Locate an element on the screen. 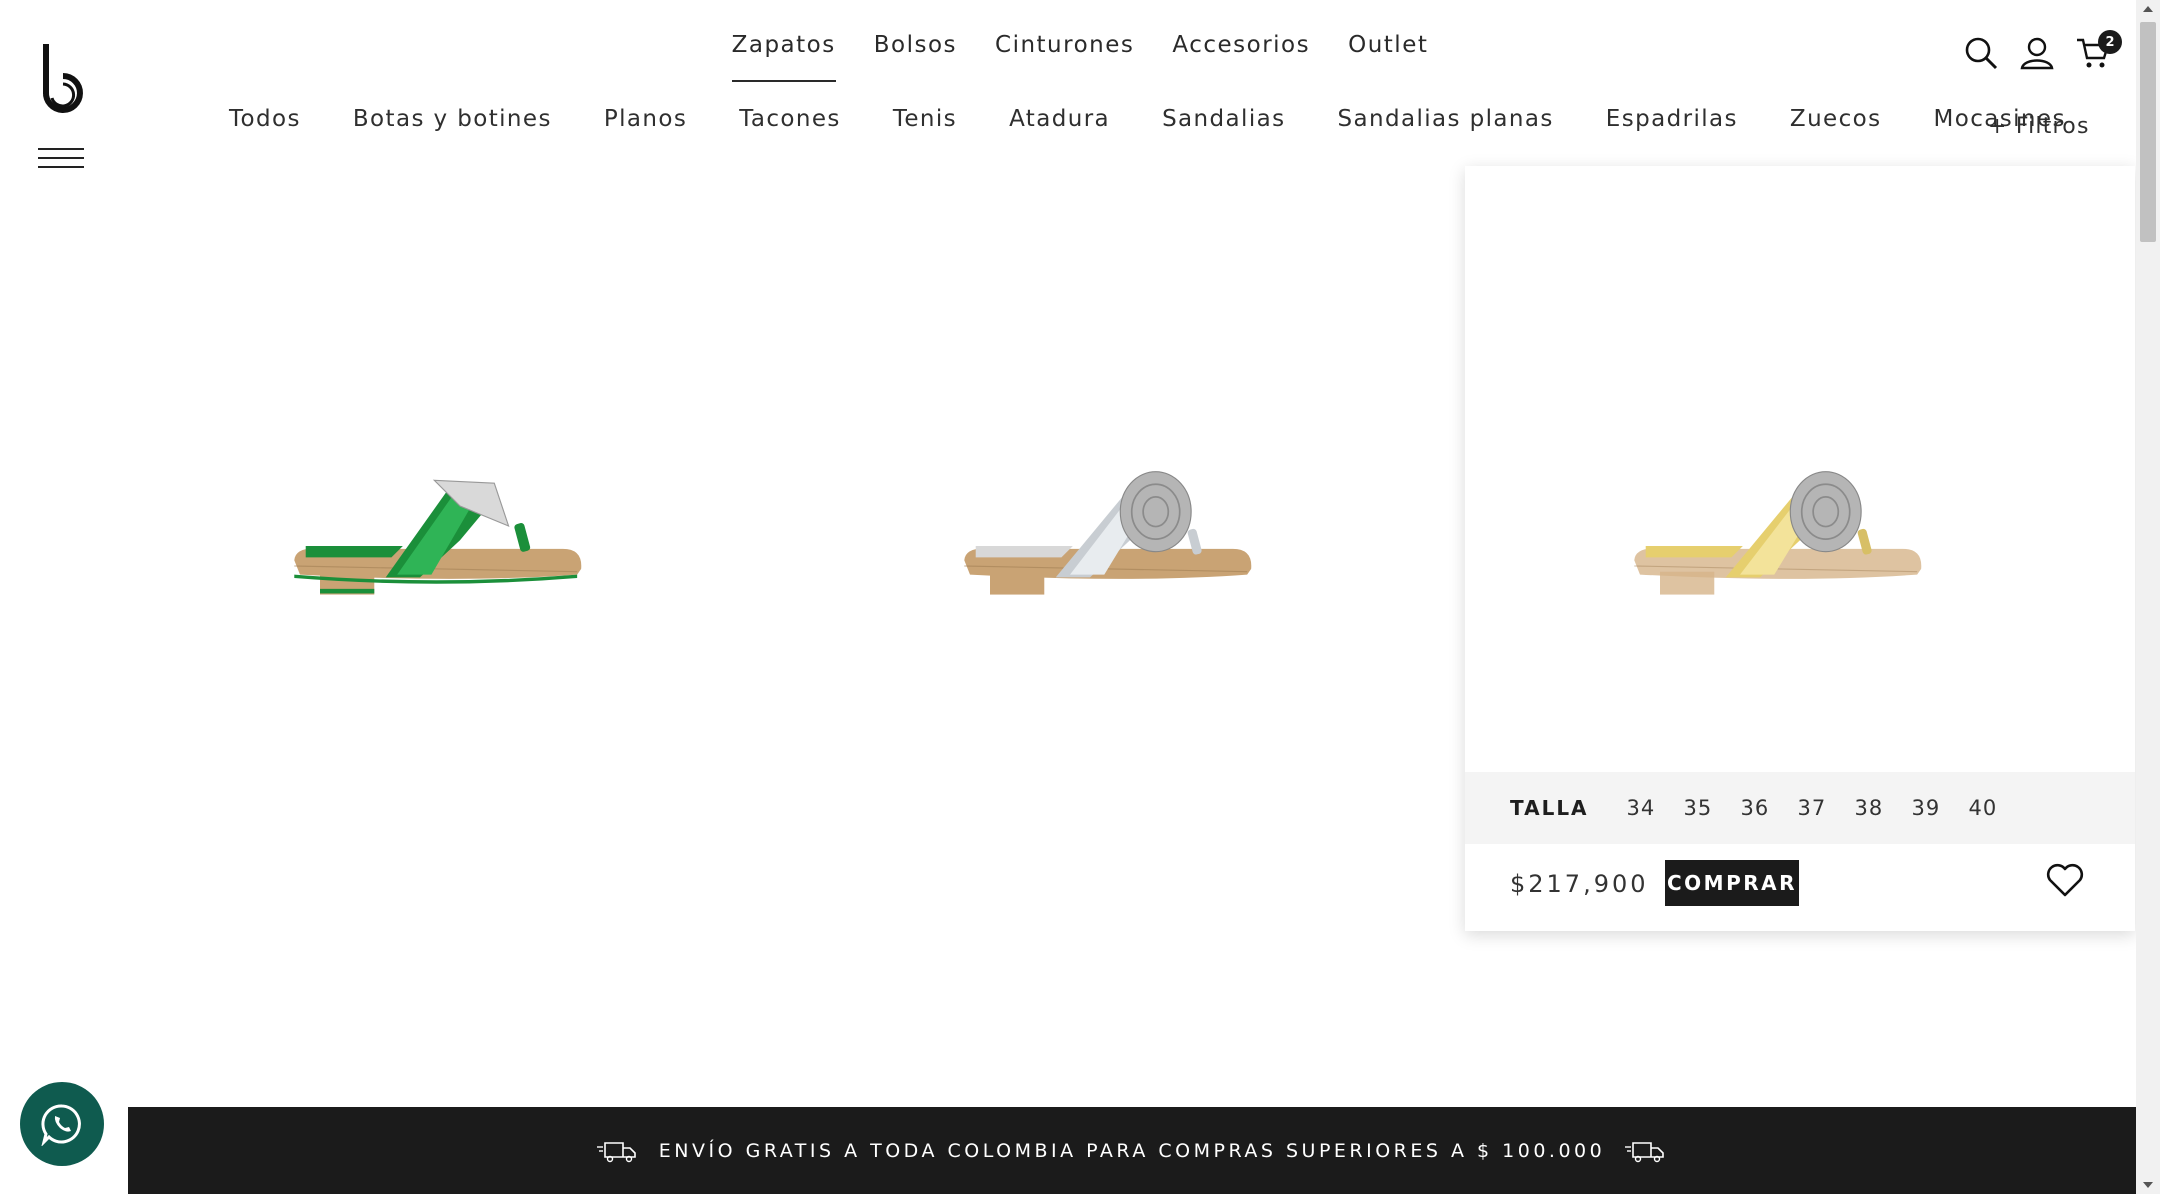 The image size is (2160, 1194). buy-button: COMPRAR is located at coordinates (1732, 883).